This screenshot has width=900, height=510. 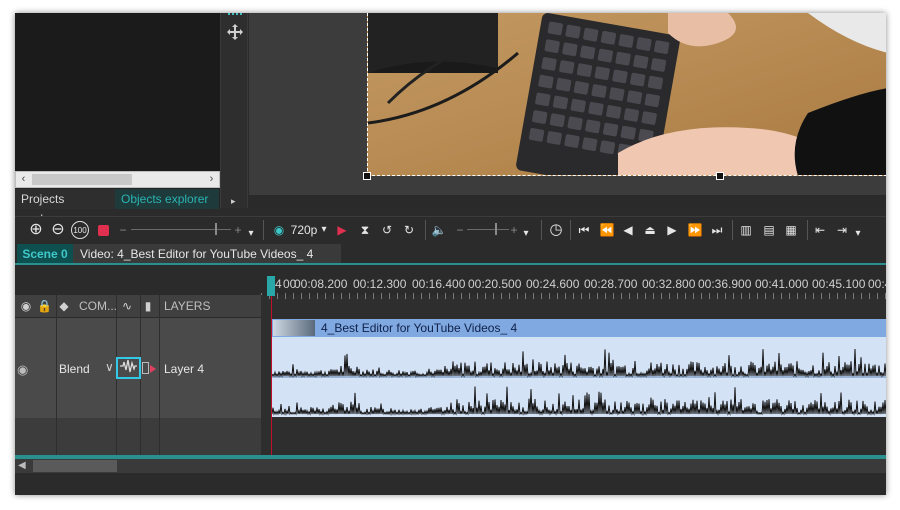 What do you see at coordinates (294, 328) in the screenshot?
I see `clip-thumbnail` at bounding box center [294, 328].